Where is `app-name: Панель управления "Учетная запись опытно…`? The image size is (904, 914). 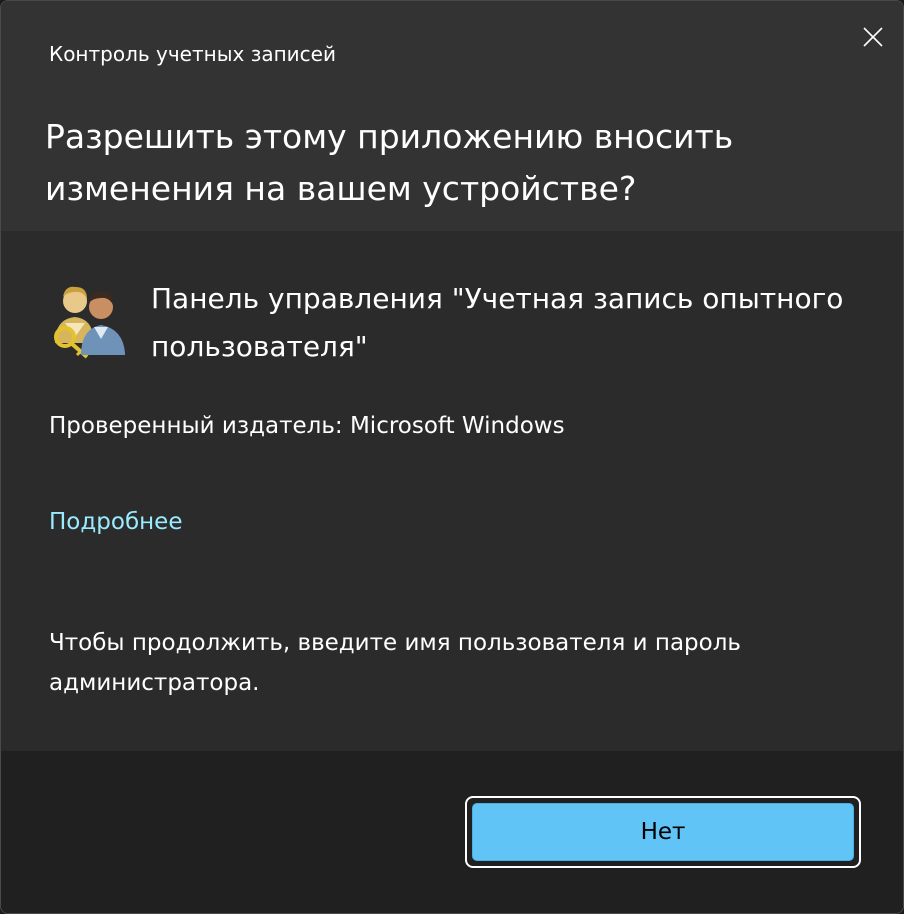 app-name: Панель управления "Учетная запись опытно… is located at coordinates (497, 322).